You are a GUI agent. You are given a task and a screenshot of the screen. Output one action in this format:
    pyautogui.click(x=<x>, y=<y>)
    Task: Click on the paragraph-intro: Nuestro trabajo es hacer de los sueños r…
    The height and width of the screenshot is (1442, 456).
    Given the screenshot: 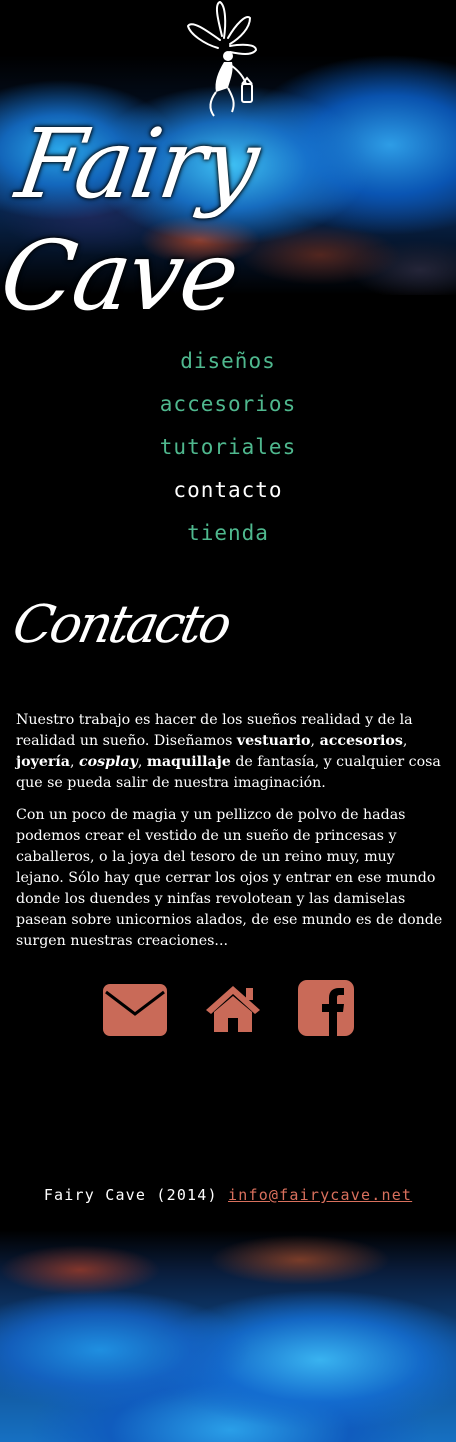 What is the action you would take?
    pyautogui.click(x=230, y=752)
    